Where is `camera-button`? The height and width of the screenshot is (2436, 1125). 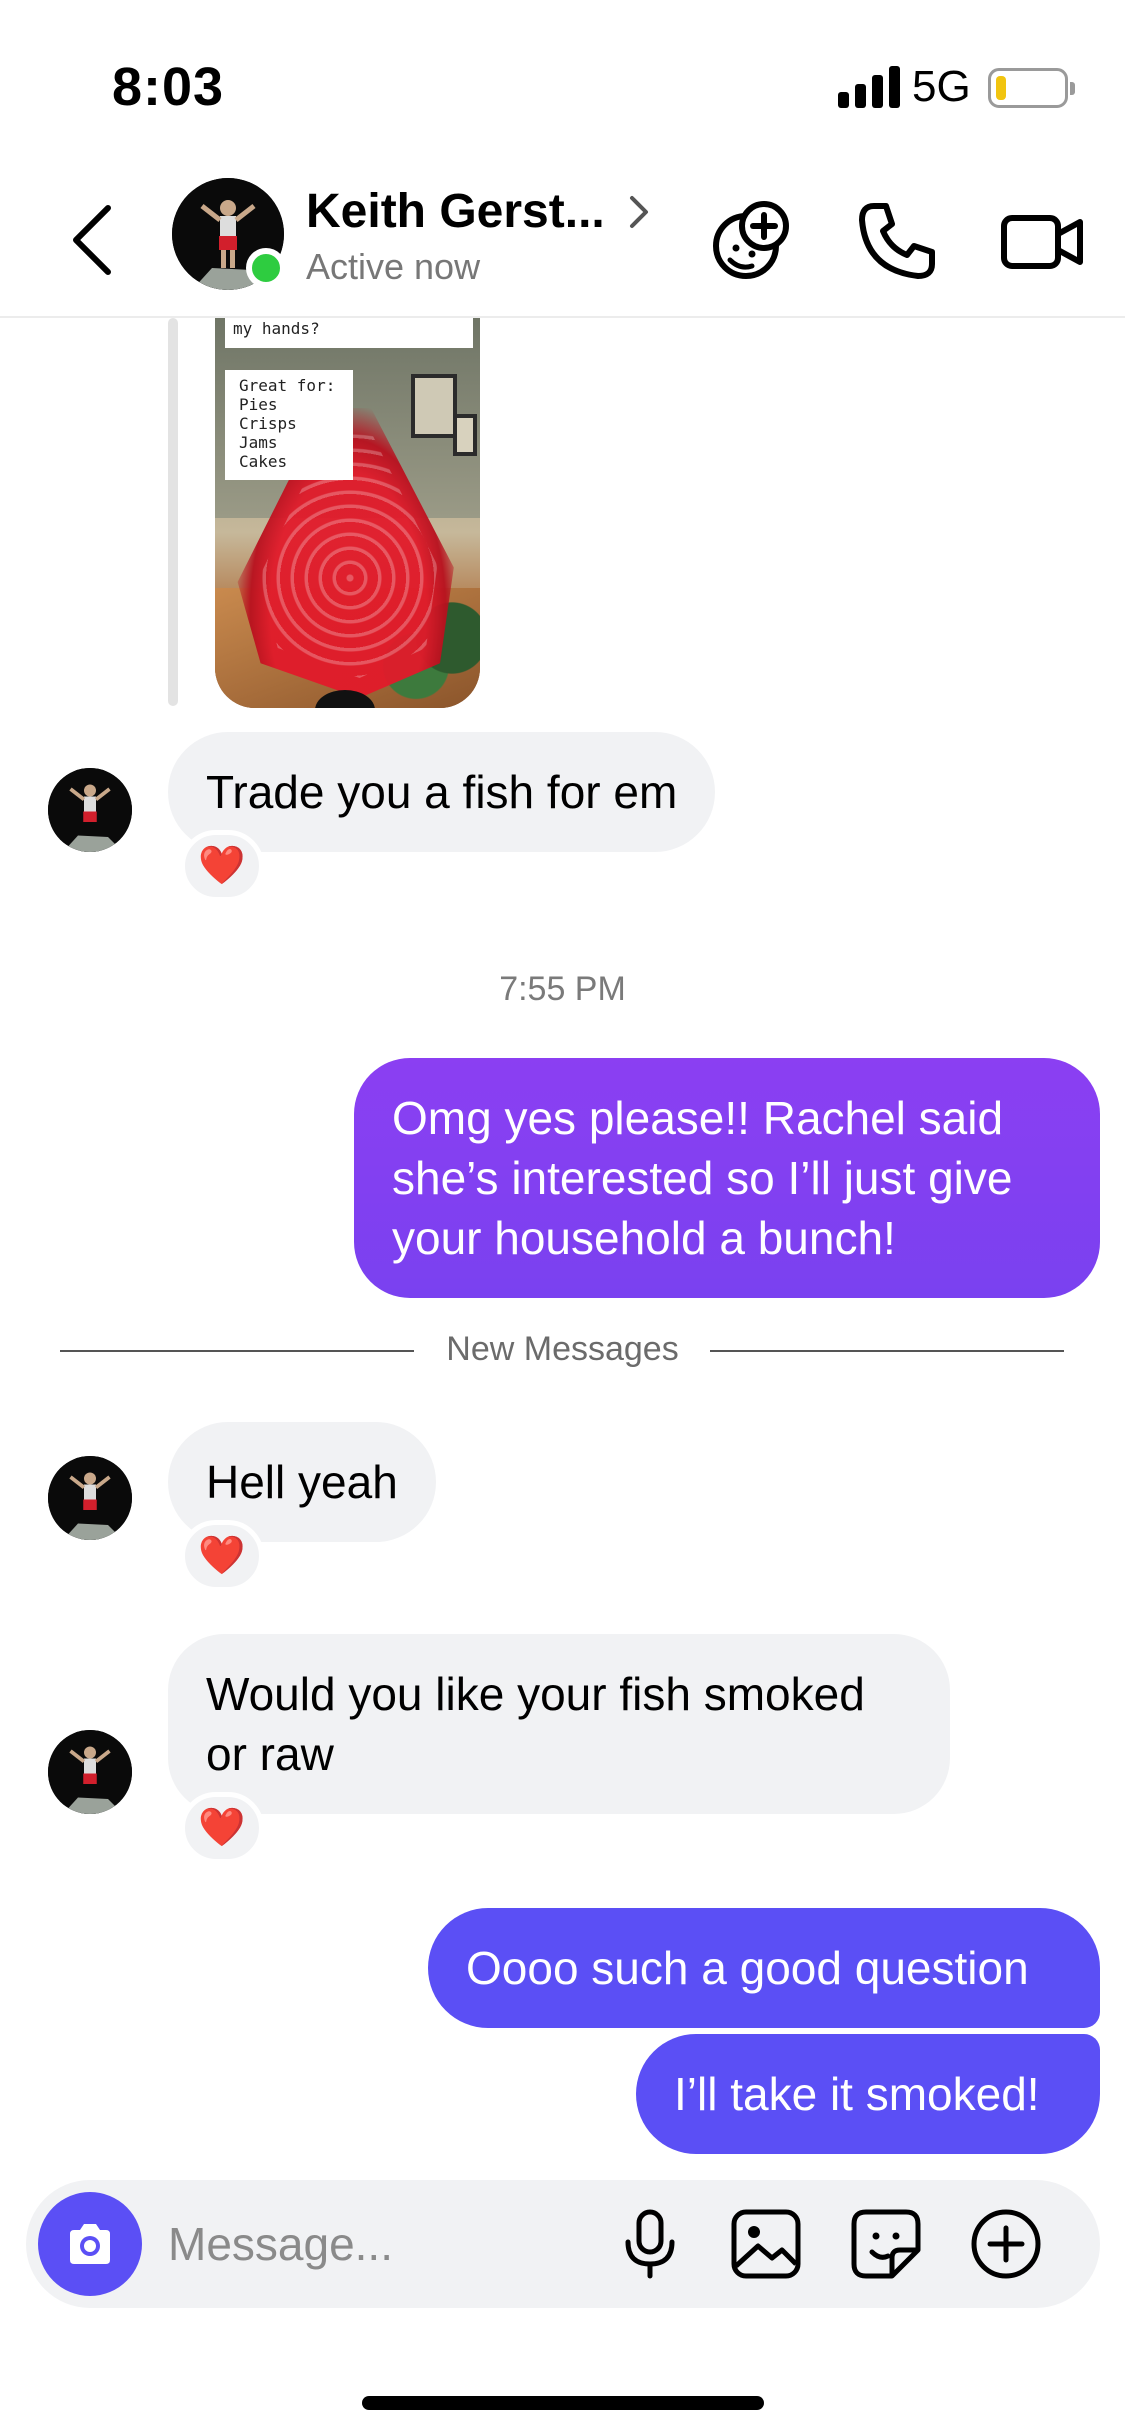
camera-button is located at coordinates (90, 2244).